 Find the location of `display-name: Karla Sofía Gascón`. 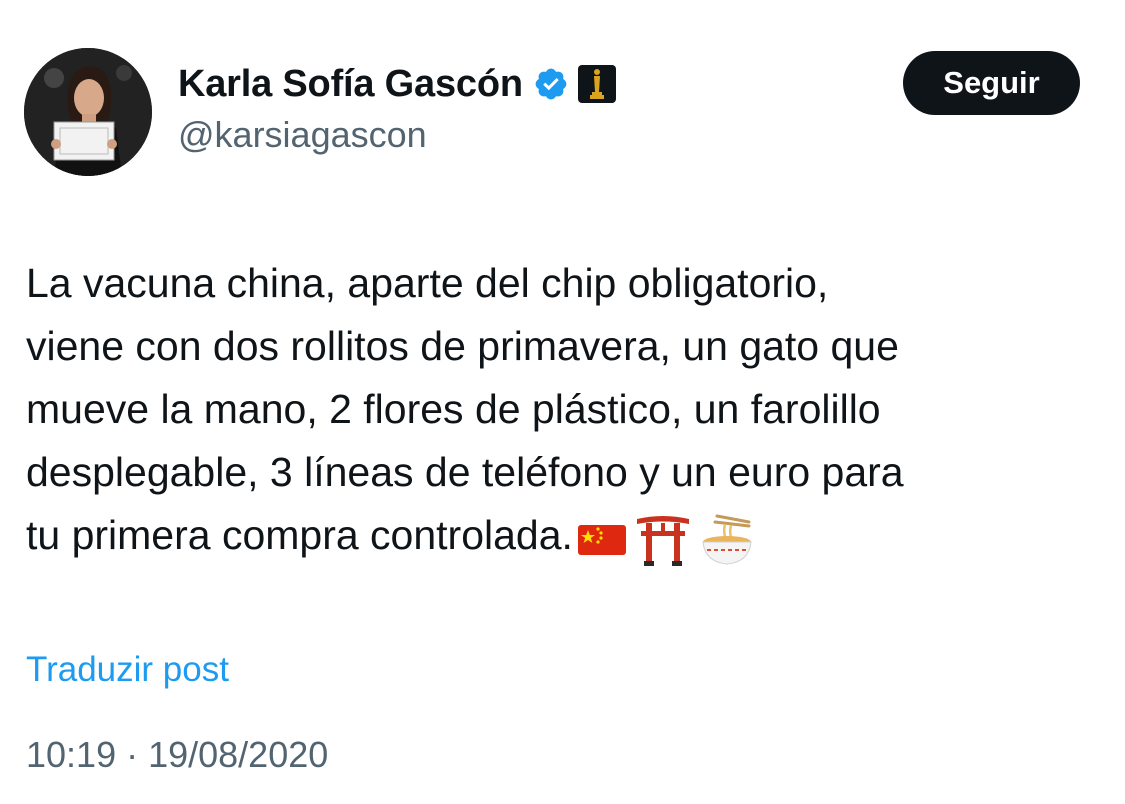

display-name: Karla Sofía Gascón is located at coordinates (350, 84).